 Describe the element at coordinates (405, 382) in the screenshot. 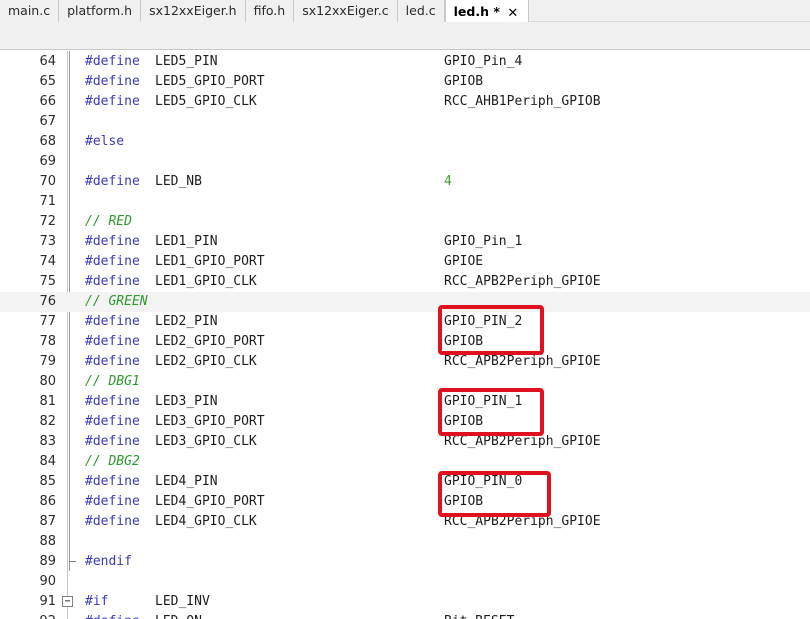

I see `code-line: 80 // DBG1` at that location.